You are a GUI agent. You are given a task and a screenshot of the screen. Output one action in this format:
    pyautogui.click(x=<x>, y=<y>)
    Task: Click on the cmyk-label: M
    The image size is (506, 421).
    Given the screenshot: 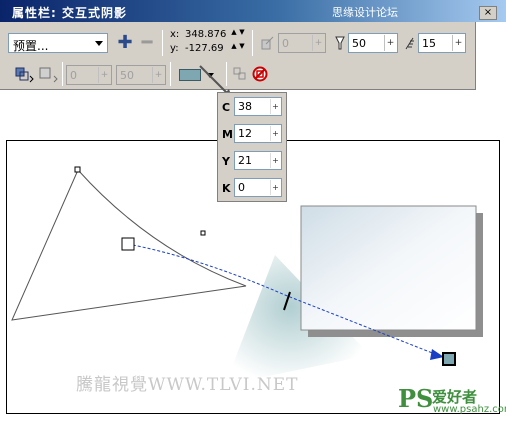 What is the action you would take?
    pyautogui.click(x=227, y=134)
    